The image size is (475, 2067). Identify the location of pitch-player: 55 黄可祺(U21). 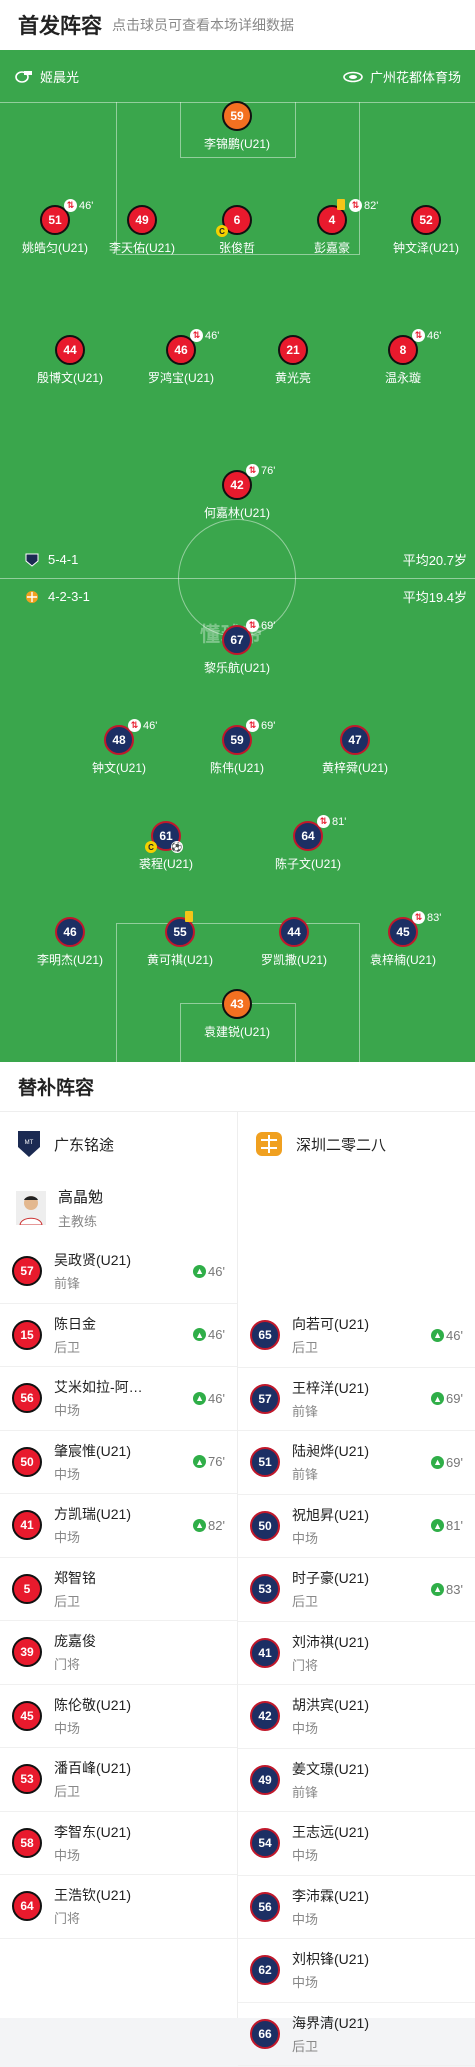
(180, 939).